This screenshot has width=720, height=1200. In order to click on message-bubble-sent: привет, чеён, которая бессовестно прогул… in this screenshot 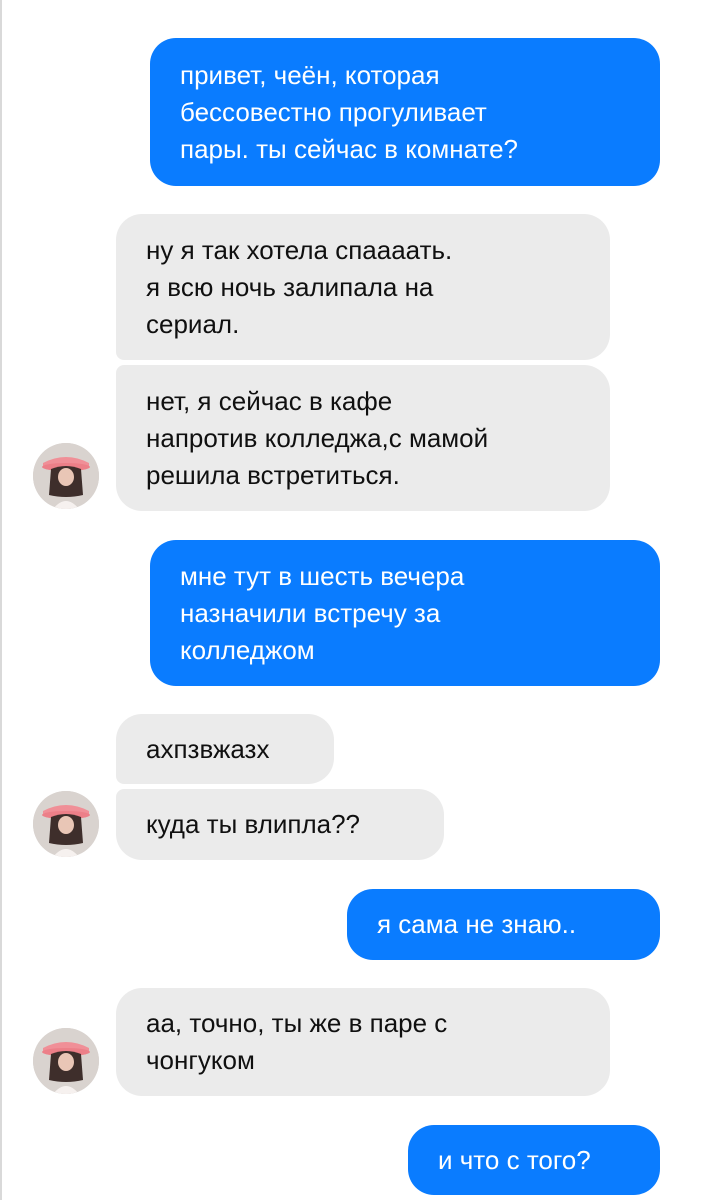, I will do `click(405, 112)`.